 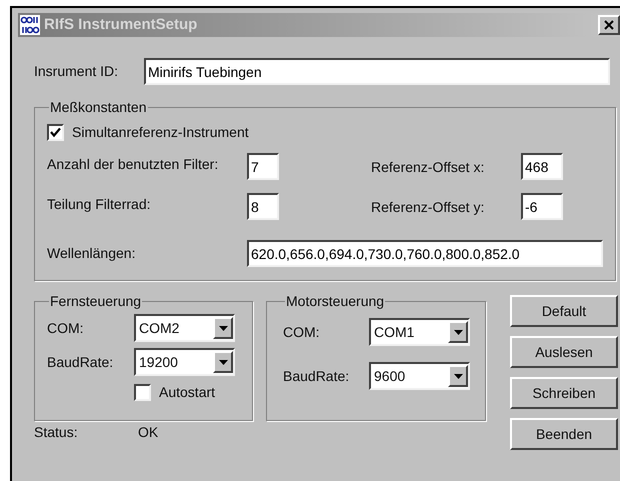 I want to click on field-label: Referenz-Offset y:, so click(x=428, y=207).